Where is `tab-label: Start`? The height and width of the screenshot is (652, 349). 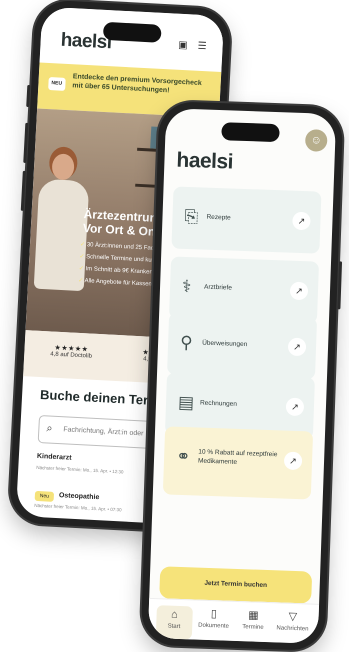 tab-label: Start is located at coordinates (174, 626).